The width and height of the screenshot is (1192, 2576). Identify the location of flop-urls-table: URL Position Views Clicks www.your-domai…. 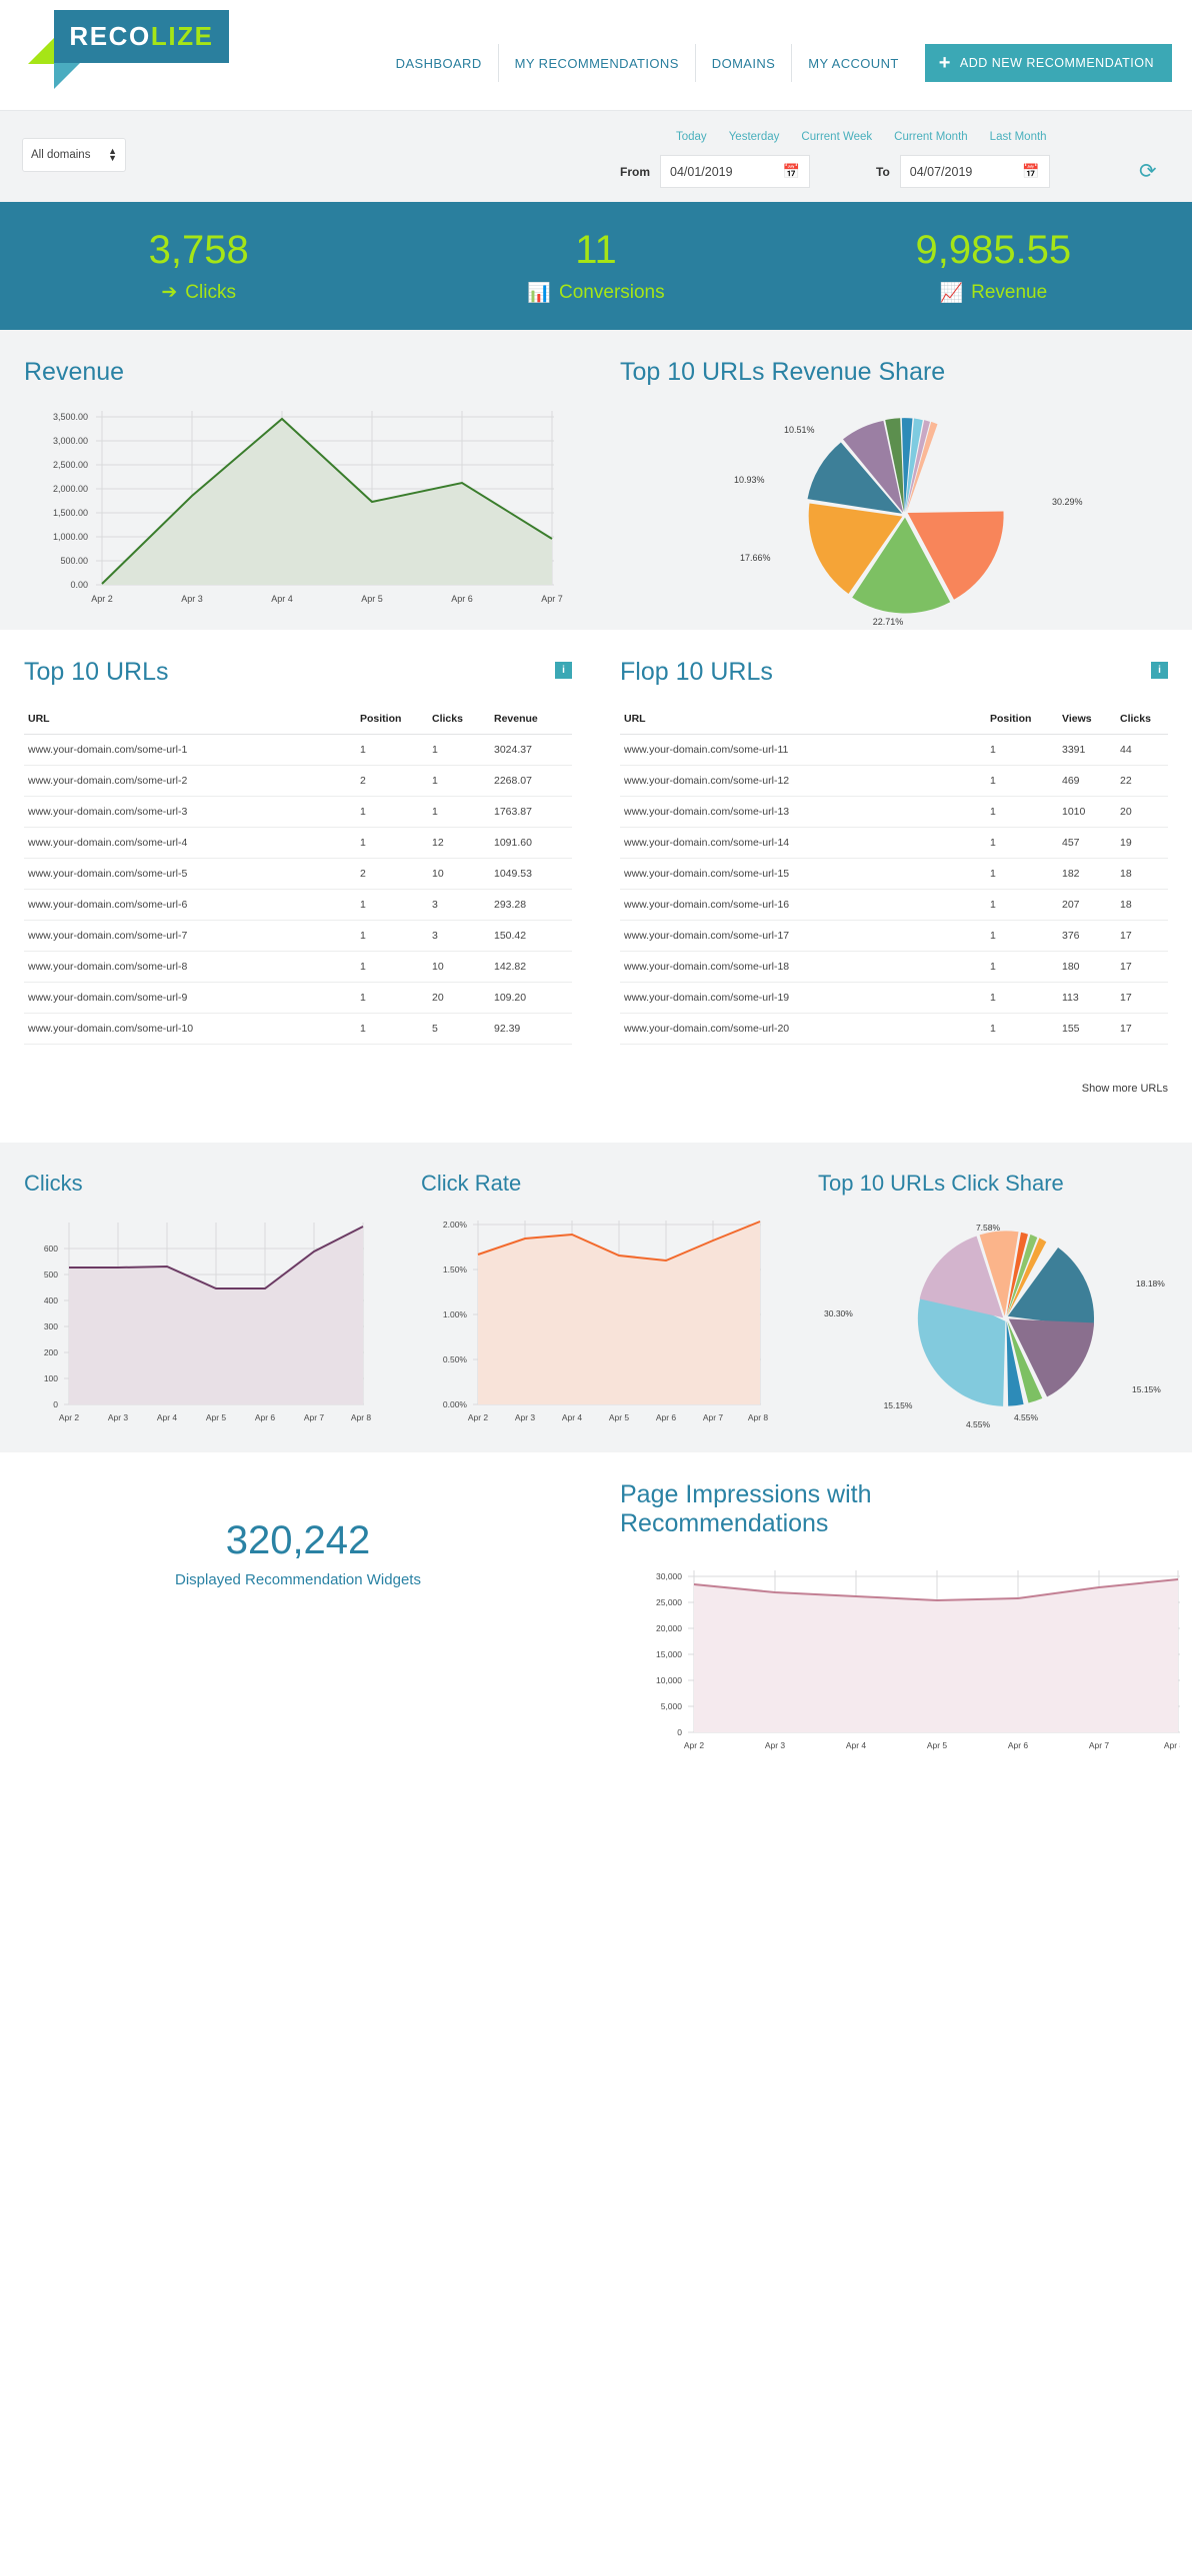
(894, 876).